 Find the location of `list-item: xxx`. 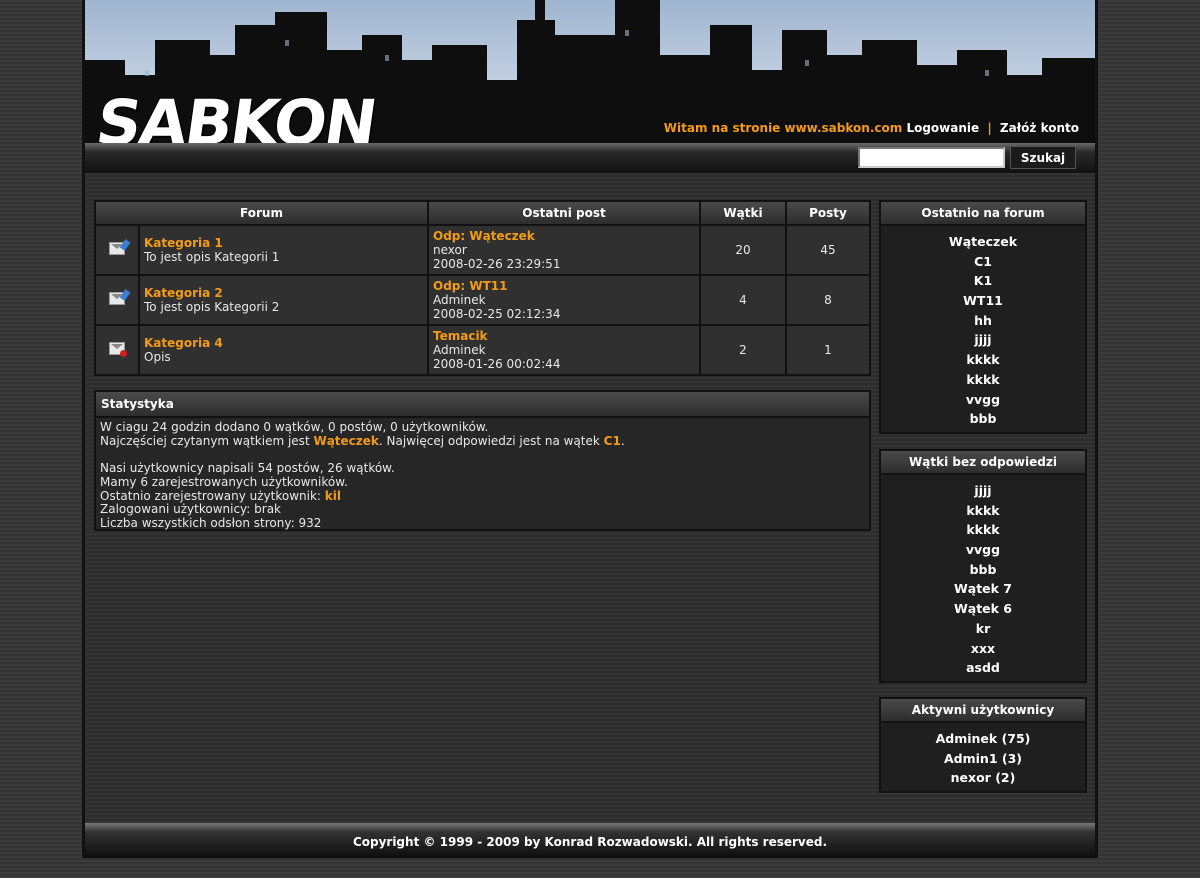

list-item: xxx is located at coordinates (983, 649).